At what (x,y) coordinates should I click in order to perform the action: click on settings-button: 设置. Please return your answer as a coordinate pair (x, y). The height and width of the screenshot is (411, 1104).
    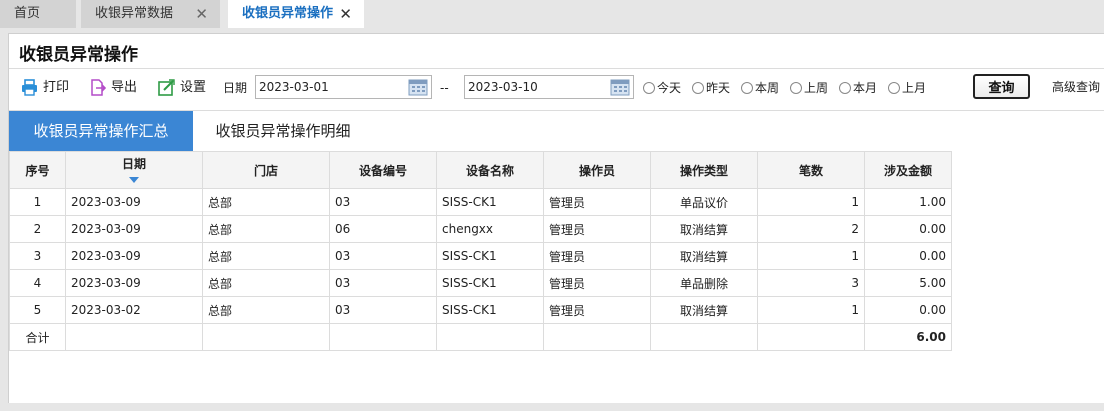
    Looking at the image, I should click on (188, 88).